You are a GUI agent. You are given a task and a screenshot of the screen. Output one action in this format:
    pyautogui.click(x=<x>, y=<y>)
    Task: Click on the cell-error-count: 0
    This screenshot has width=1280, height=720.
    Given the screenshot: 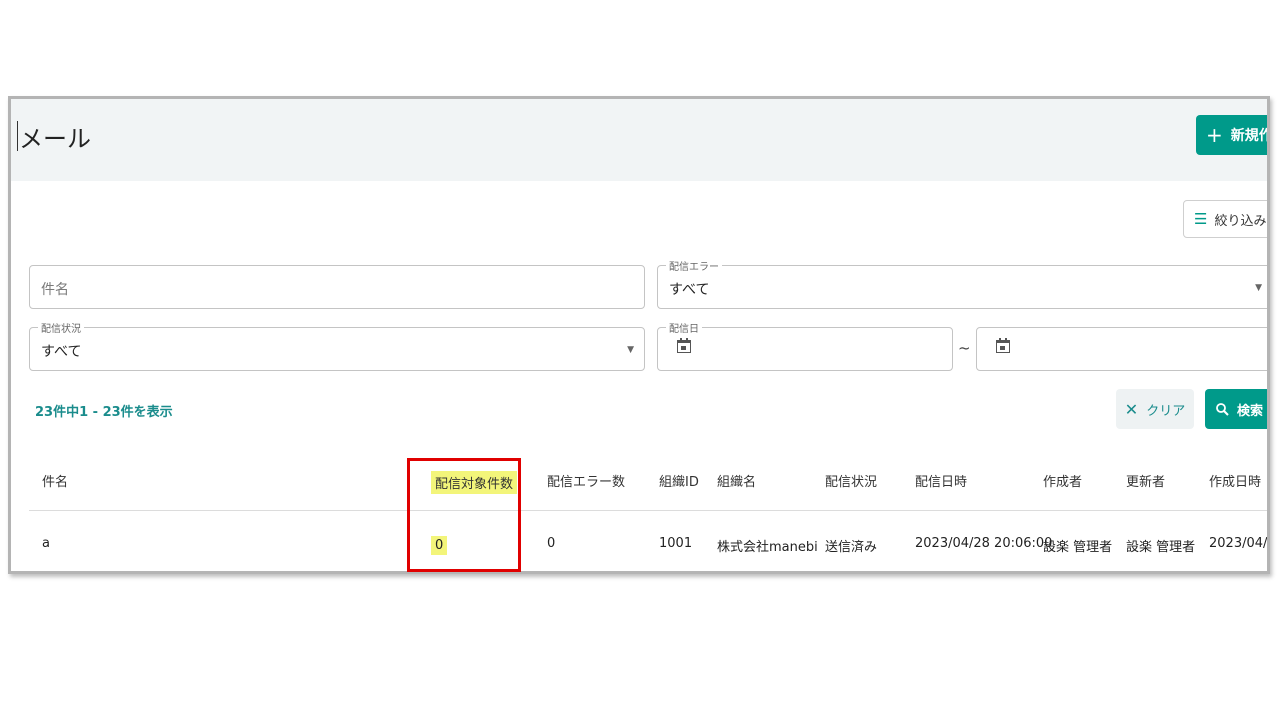 What is the action you would take?
    pyautogui.click(x=551, y=543)
    